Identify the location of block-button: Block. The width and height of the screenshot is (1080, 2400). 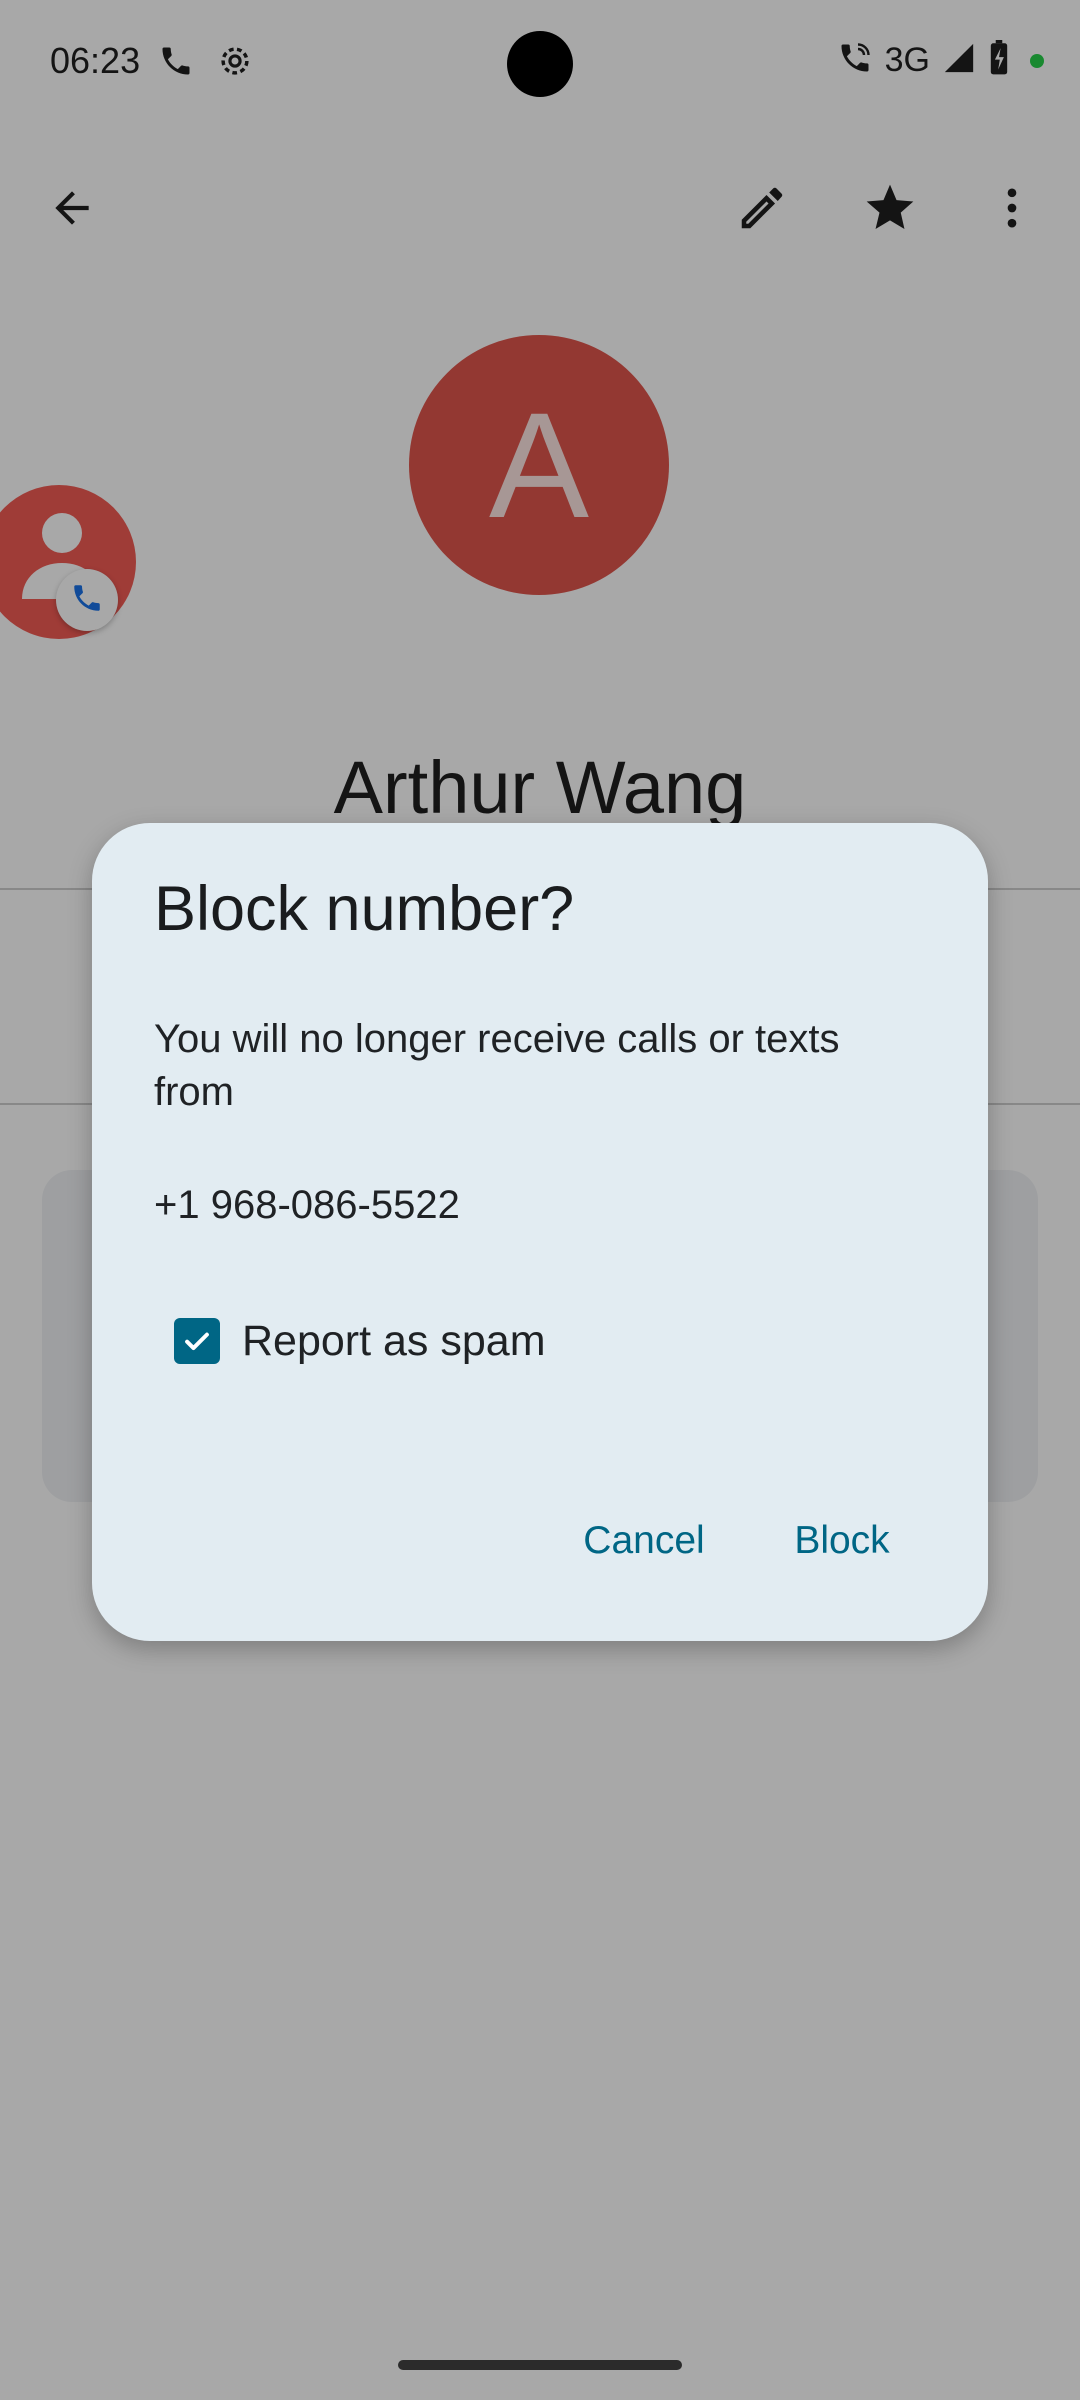
(842, 1541).